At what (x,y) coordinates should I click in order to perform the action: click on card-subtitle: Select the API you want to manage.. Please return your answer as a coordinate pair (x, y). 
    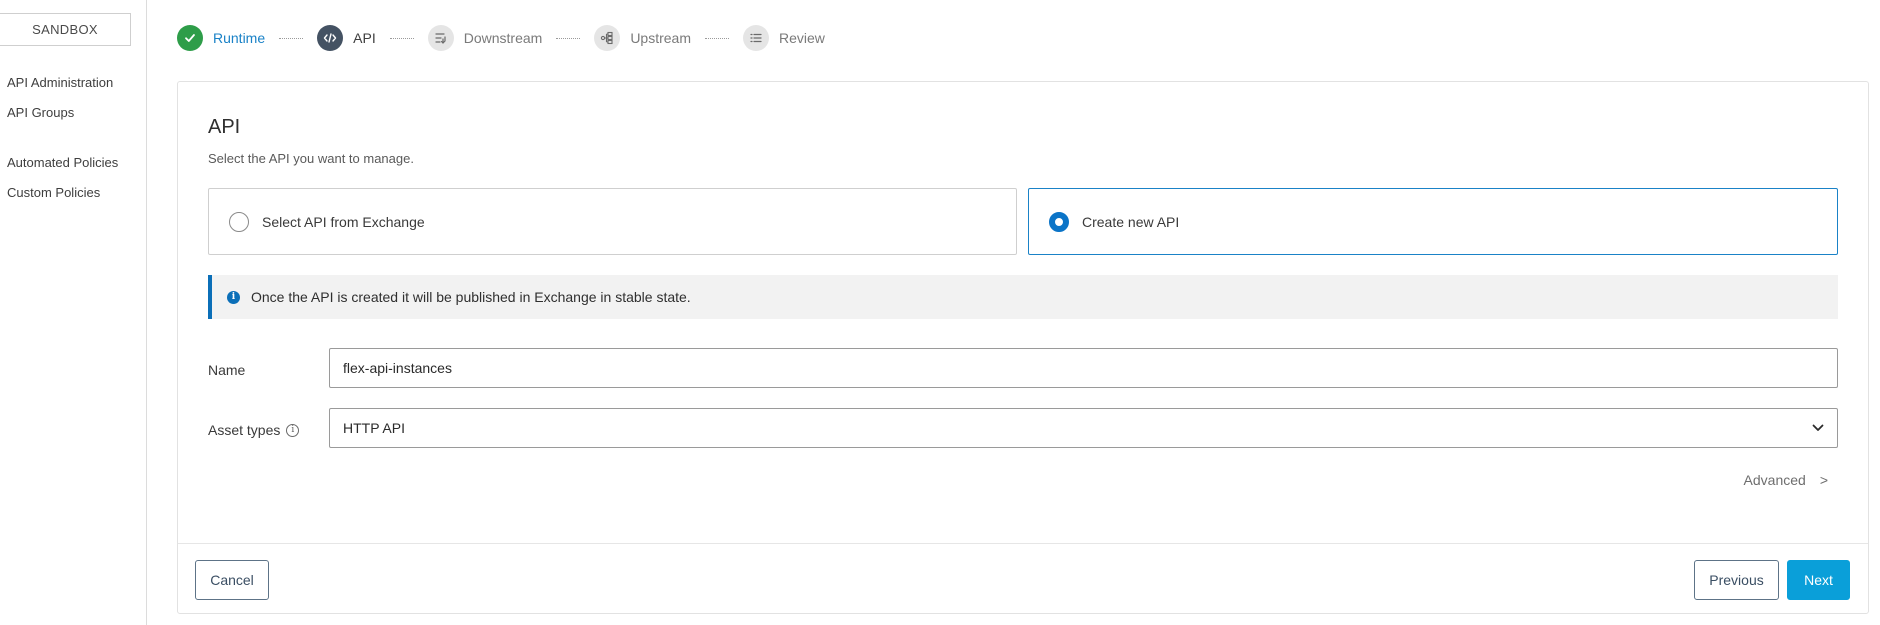
    Looking at the image, I should click on (311, 158).